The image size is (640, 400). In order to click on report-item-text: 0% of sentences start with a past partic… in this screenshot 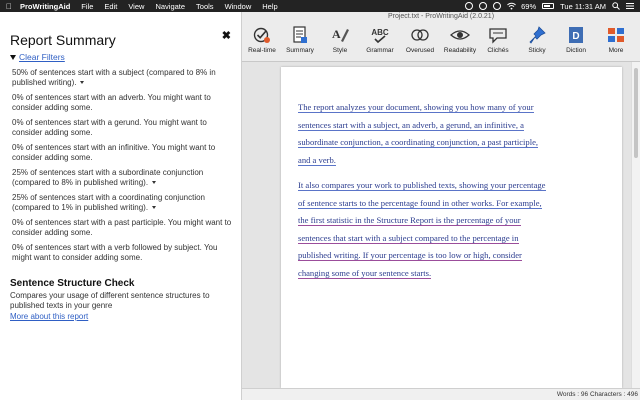, I will do `click(122, 227)`.